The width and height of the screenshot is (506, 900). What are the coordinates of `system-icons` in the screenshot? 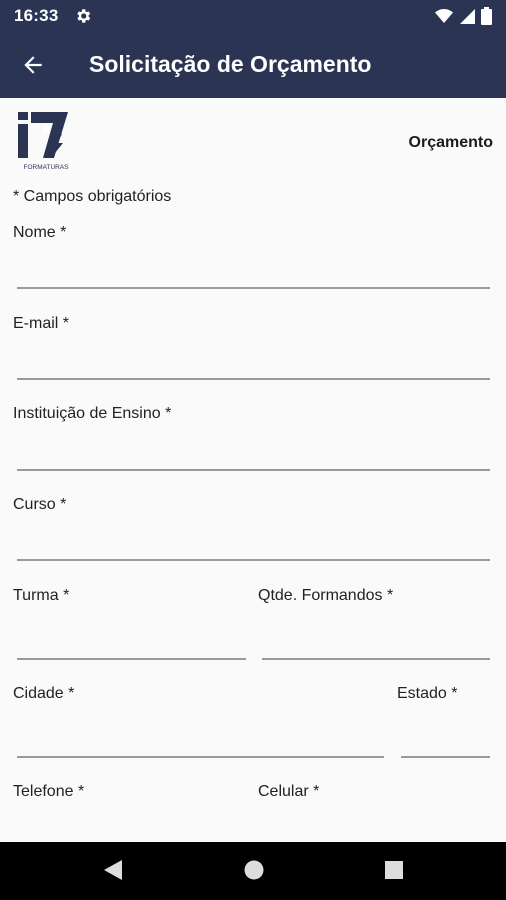 It's located at (463, 16).